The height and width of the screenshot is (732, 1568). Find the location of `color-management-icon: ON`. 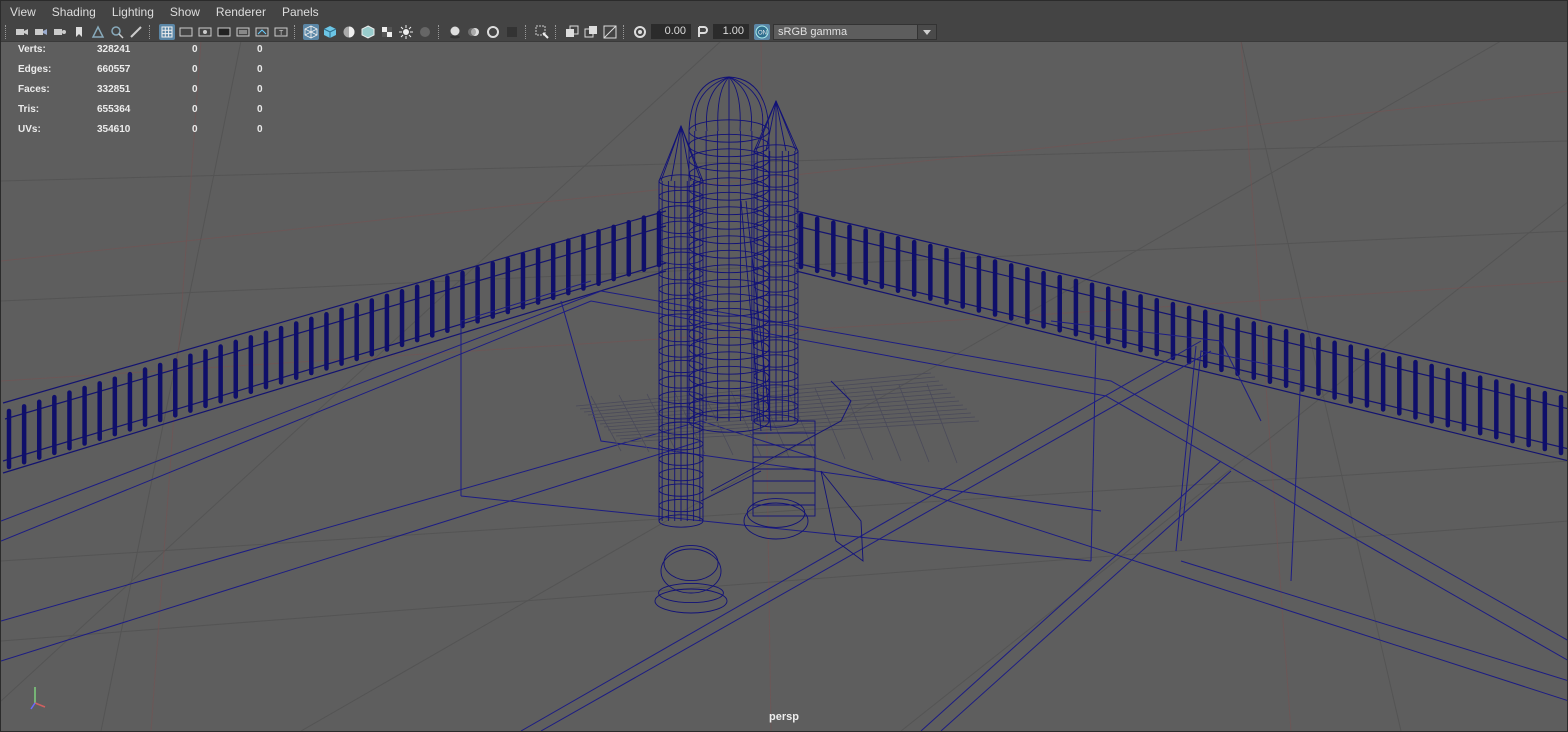

color-management-icon: ON is located at coordinates (762, 32).